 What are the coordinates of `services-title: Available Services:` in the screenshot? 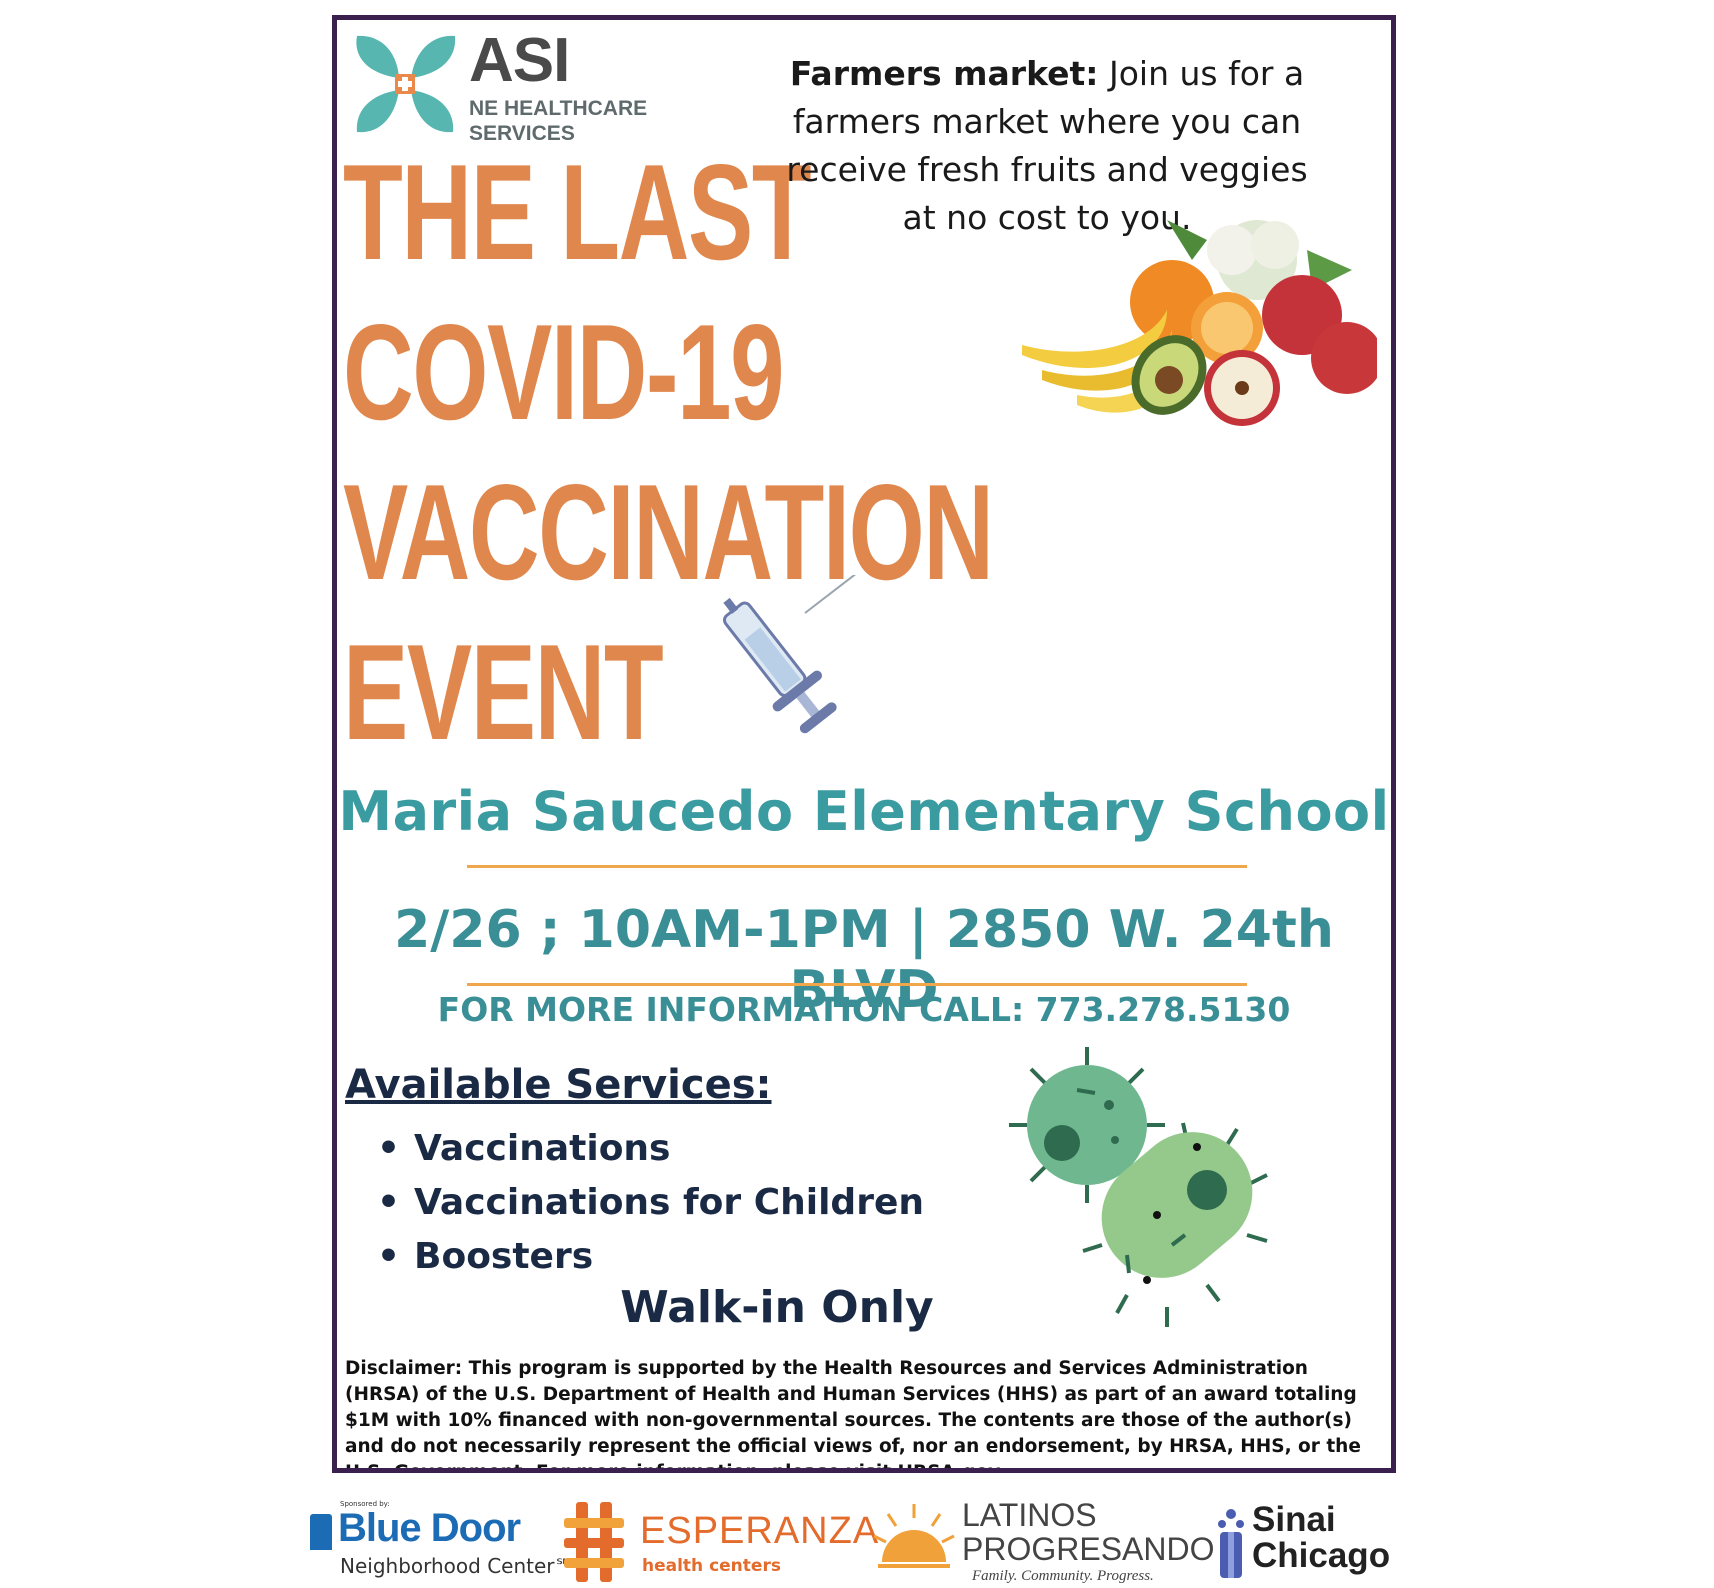 It's located at (558, 1085).